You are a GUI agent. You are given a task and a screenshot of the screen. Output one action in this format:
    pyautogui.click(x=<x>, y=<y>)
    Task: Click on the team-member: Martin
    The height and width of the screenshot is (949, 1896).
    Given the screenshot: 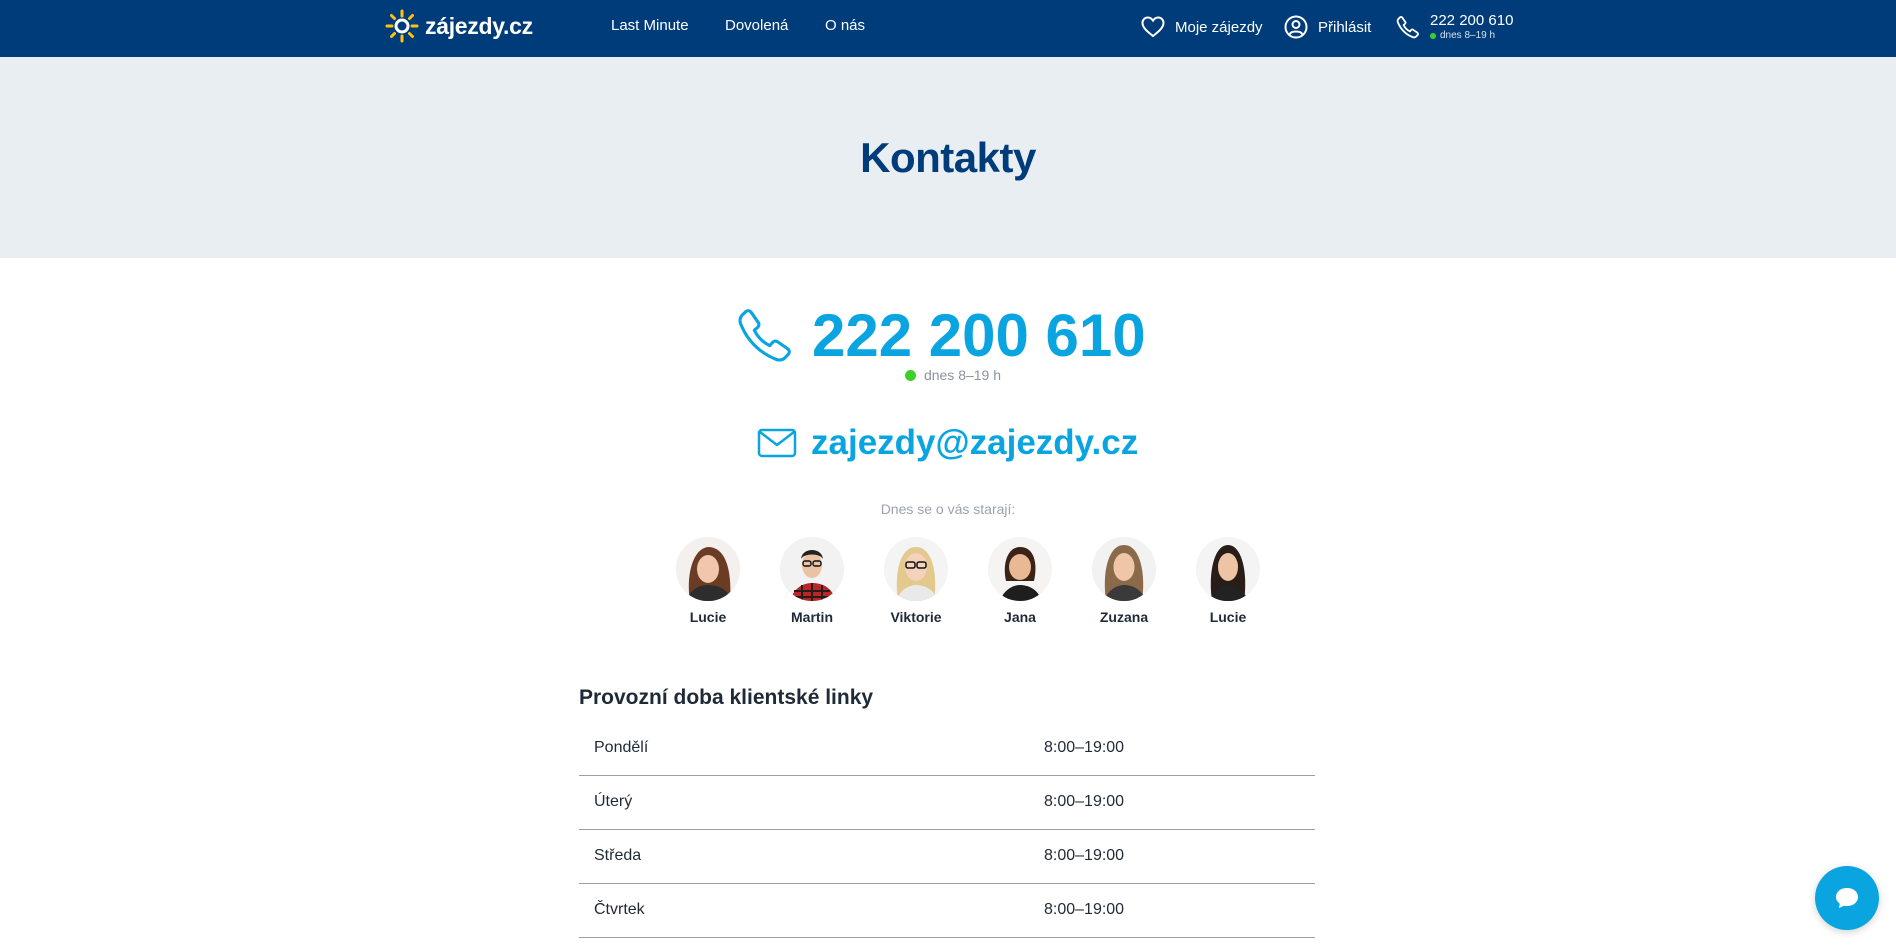 What is the action you would take?
    pyautogui.click(x=812, y=581)
    